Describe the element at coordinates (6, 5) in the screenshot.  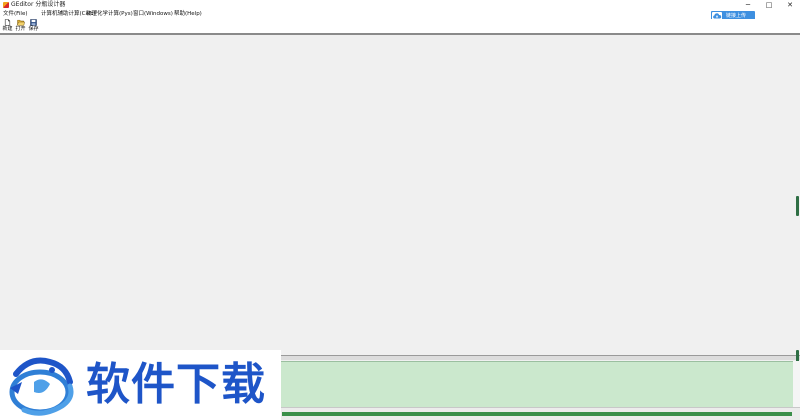
I see `app-icon` at that location.